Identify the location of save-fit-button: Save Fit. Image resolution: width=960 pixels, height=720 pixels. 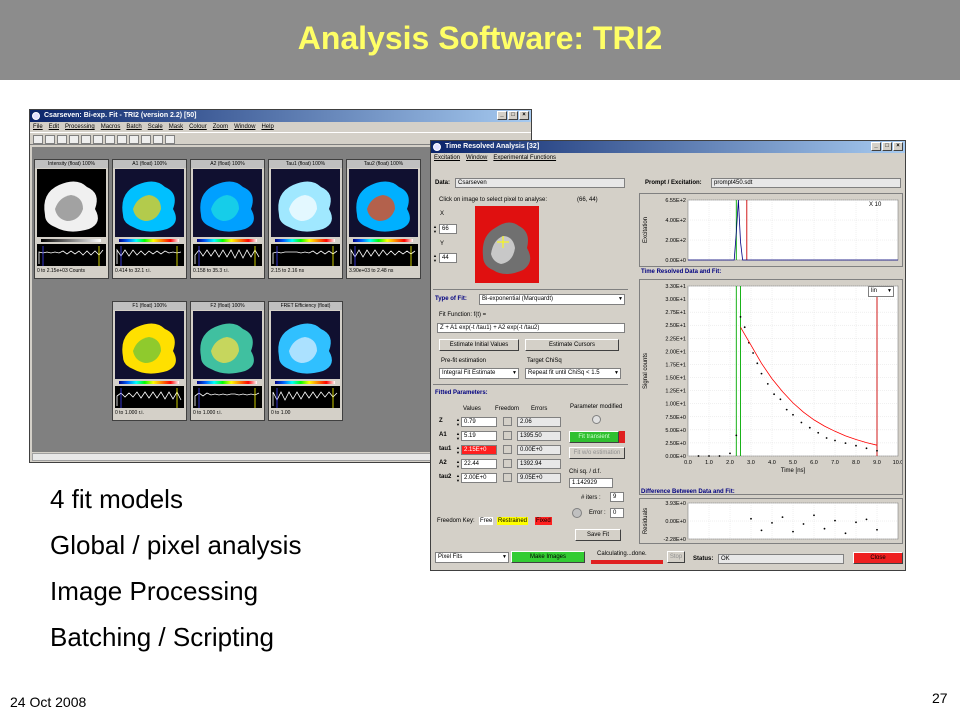
(598, 535).